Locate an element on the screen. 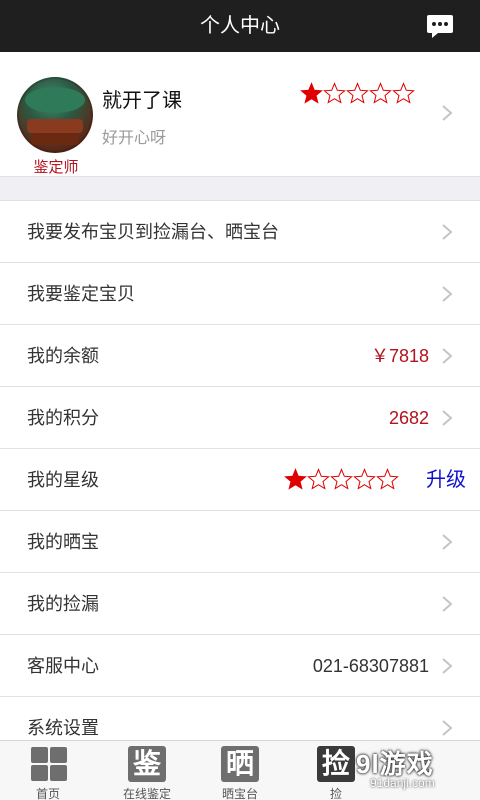 This screenshot has width=480, height=800. bottom-tab-bar: 首页 鉴 在线鉴定 晒 晒宝台 捡 捡 9l游戏 91danji.com is located at coordinates (240, 770).